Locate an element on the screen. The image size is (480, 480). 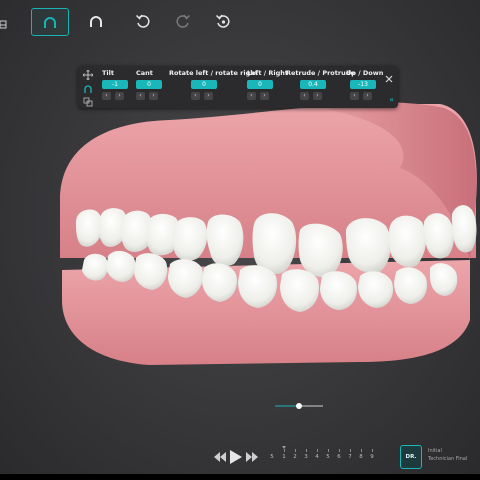
up-down-control: Up / Down -13 ‹ › is located at coordinates (365, 84).